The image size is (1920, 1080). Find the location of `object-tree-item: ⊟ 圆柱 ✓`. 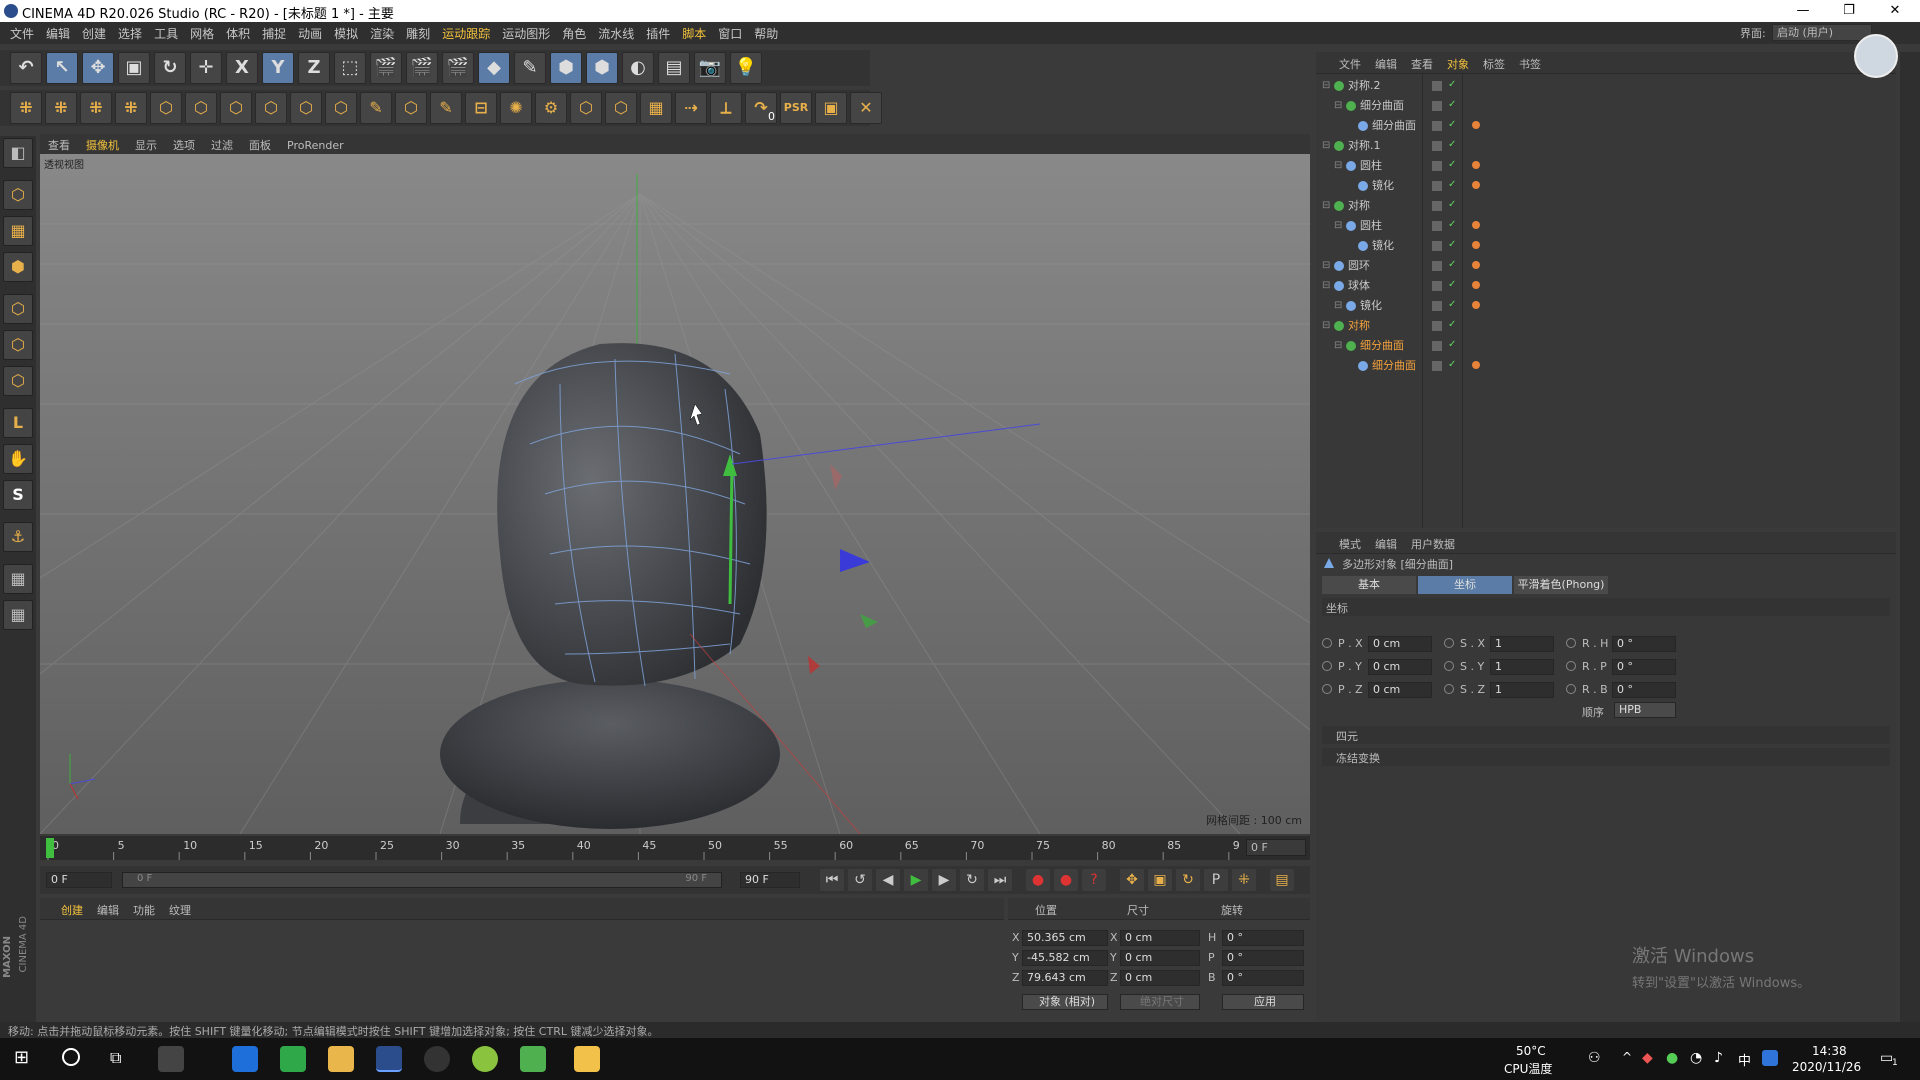

object-tree-item: ⊟ 圆柱 ✓ is located at coordinates (1600, 166).